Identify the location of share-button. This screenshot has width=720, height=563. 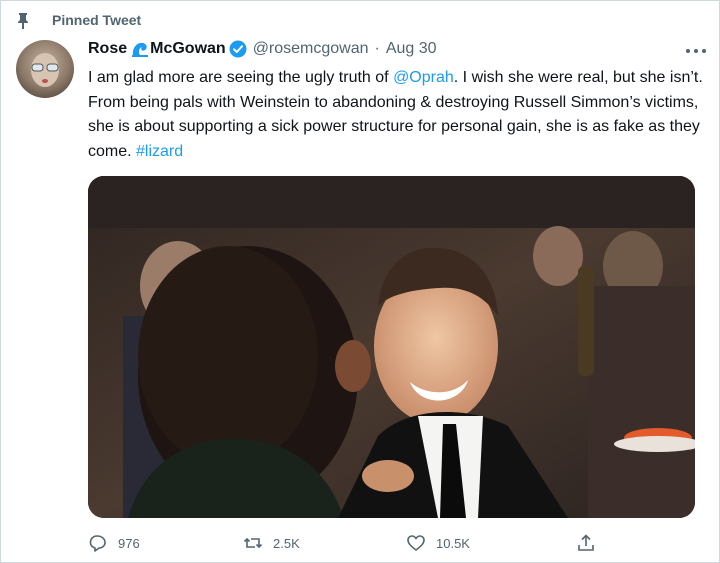
(591, 543).